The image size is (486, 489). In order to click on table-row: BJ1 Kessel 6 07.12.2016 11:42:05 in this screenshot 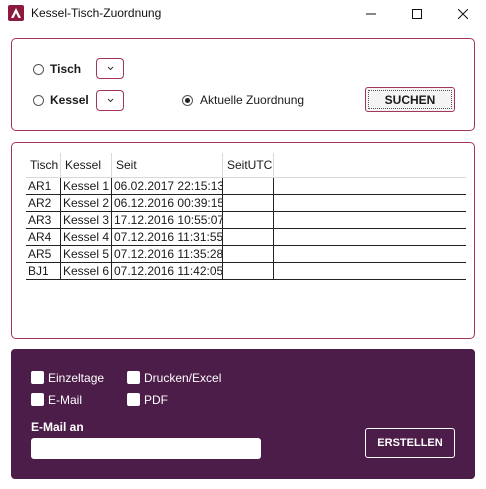, I will do `click(246, 271)`.